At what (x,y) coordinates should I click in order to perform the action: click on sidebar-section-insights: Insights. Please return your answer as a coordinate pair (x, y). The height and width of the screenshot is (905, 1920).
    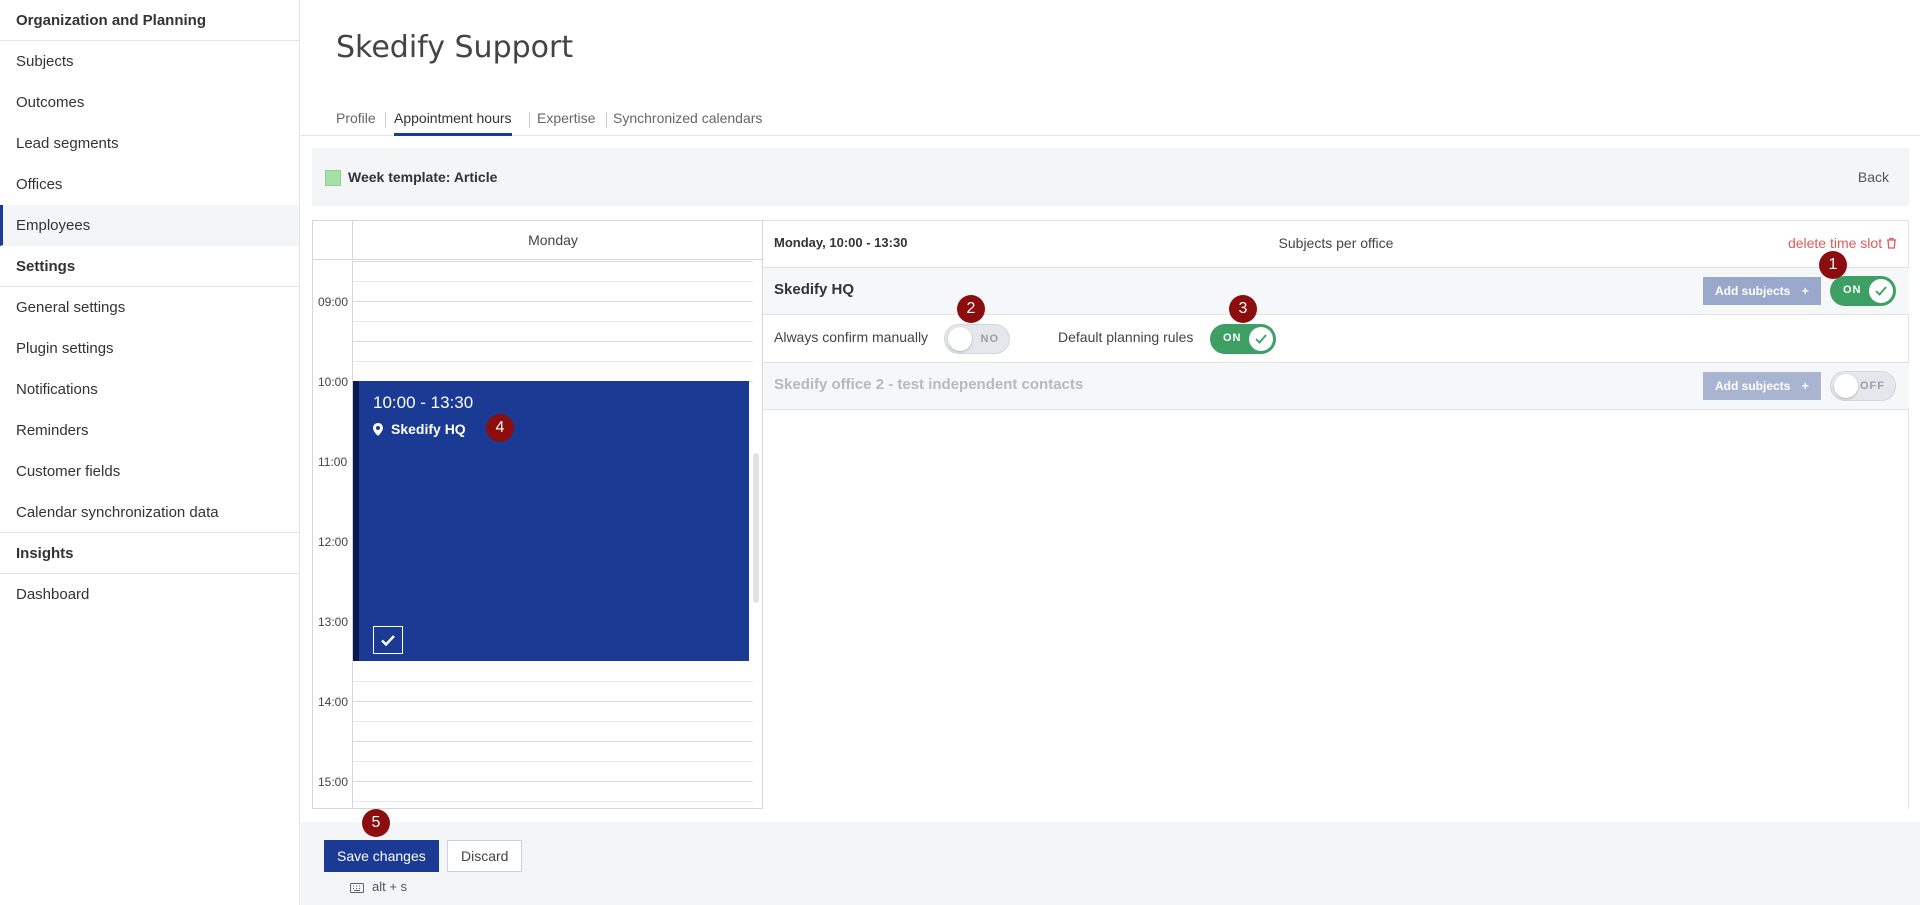
    Looking at the image, I should click on (149, 553).